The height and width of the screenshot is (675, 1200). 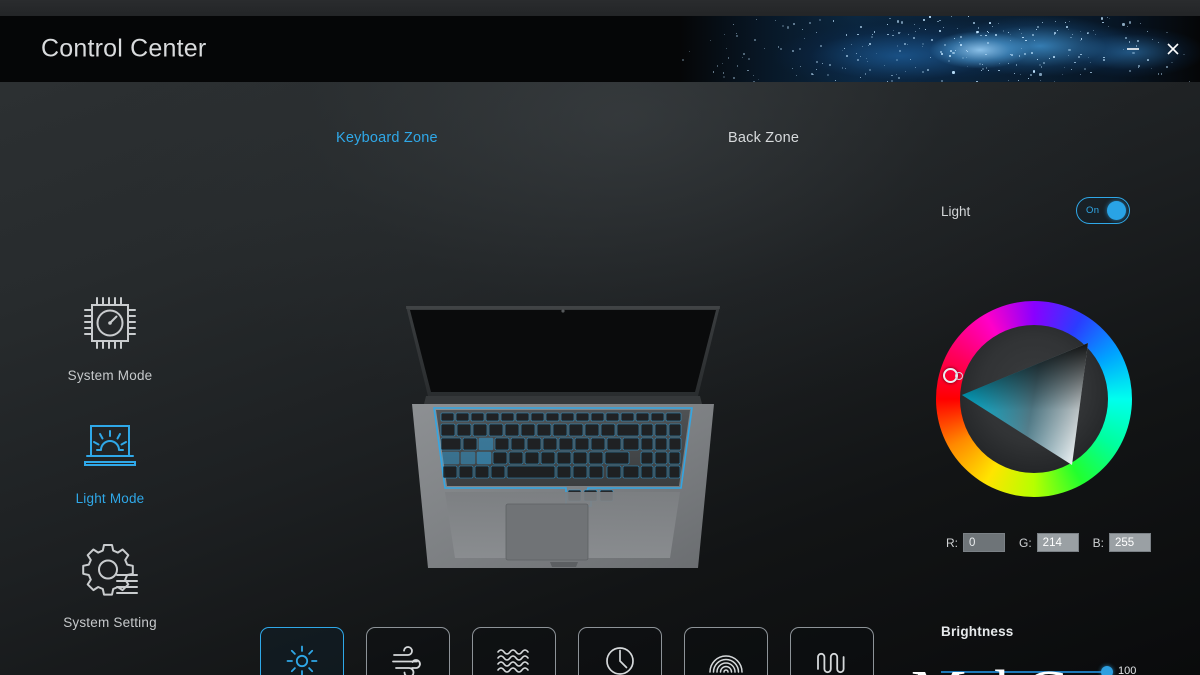 What do you see at coordinates (1116, 210) in the screenshot?
I see `toggle-knob` at bounding box center [1116, 210].